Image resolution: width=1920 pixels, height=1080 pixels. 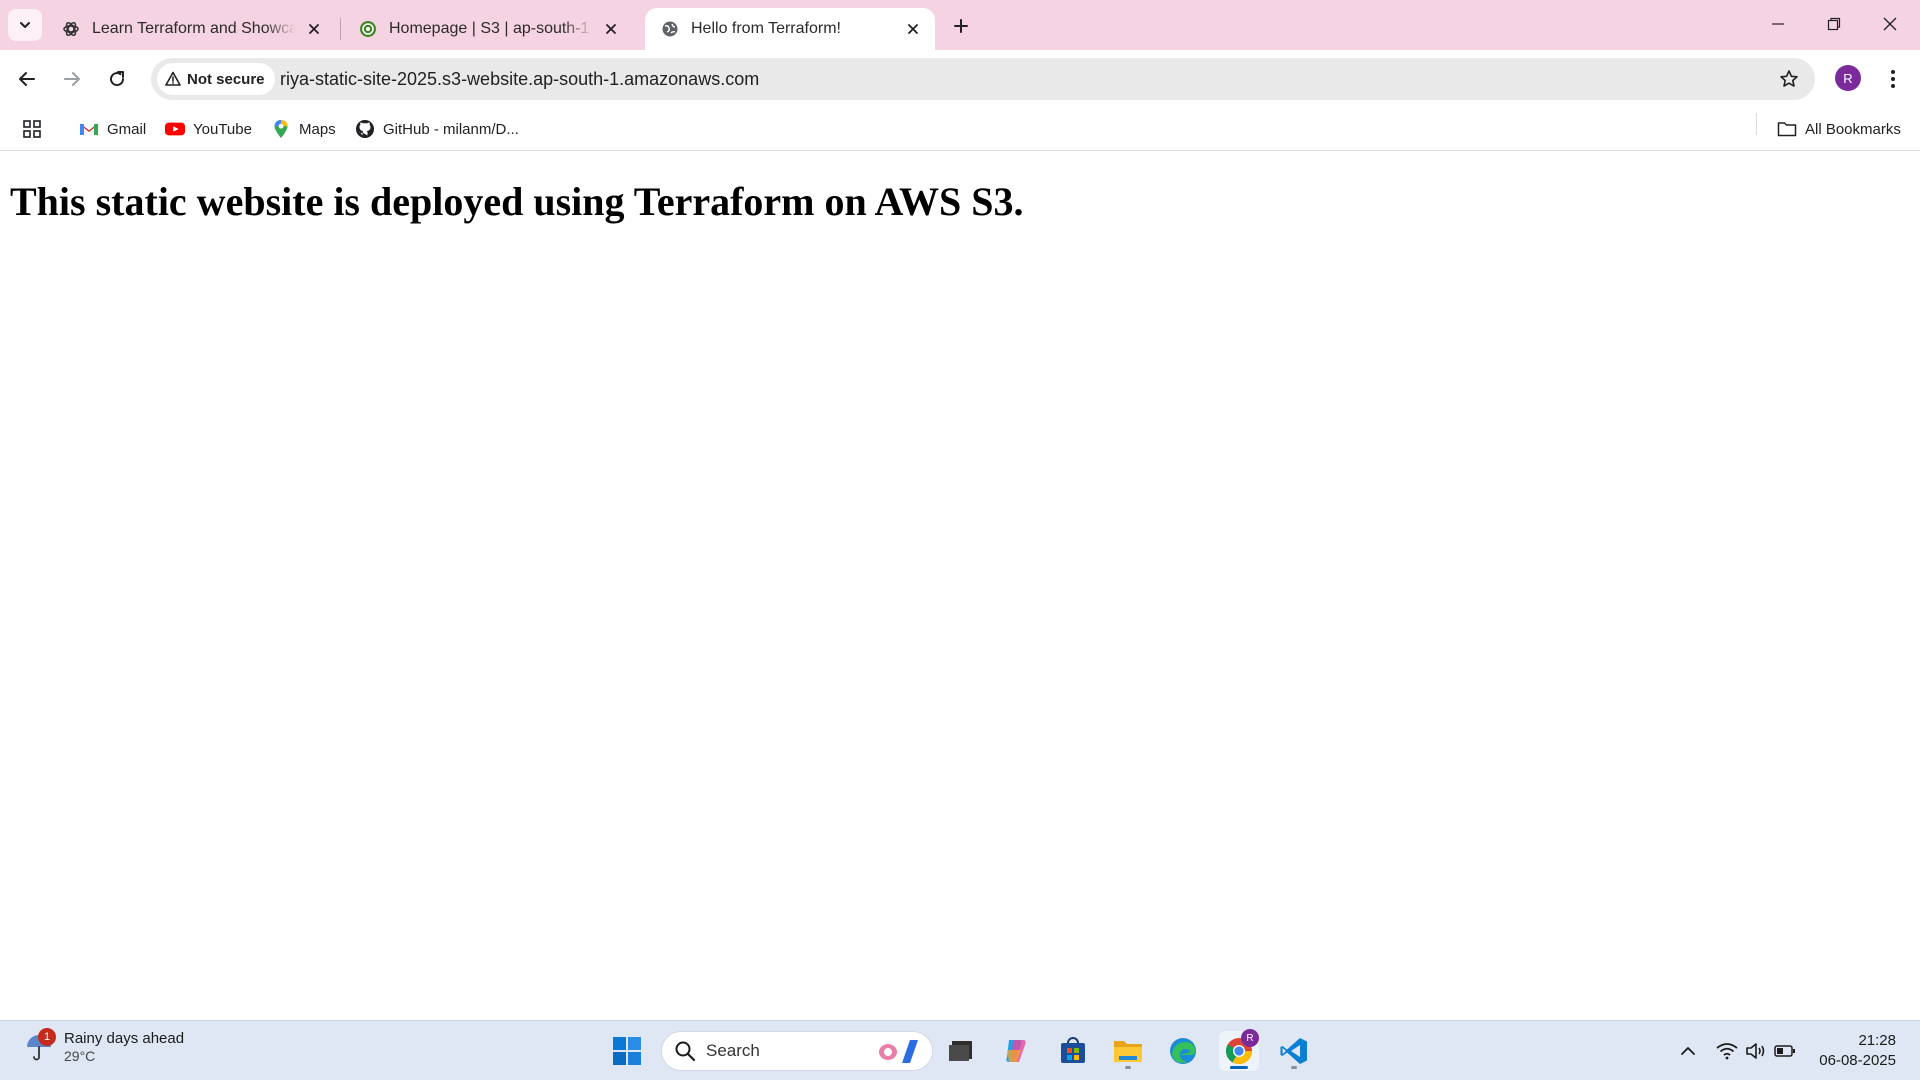 I want to click on taskbar-file-explorer, so click(x=1128, y=1051).